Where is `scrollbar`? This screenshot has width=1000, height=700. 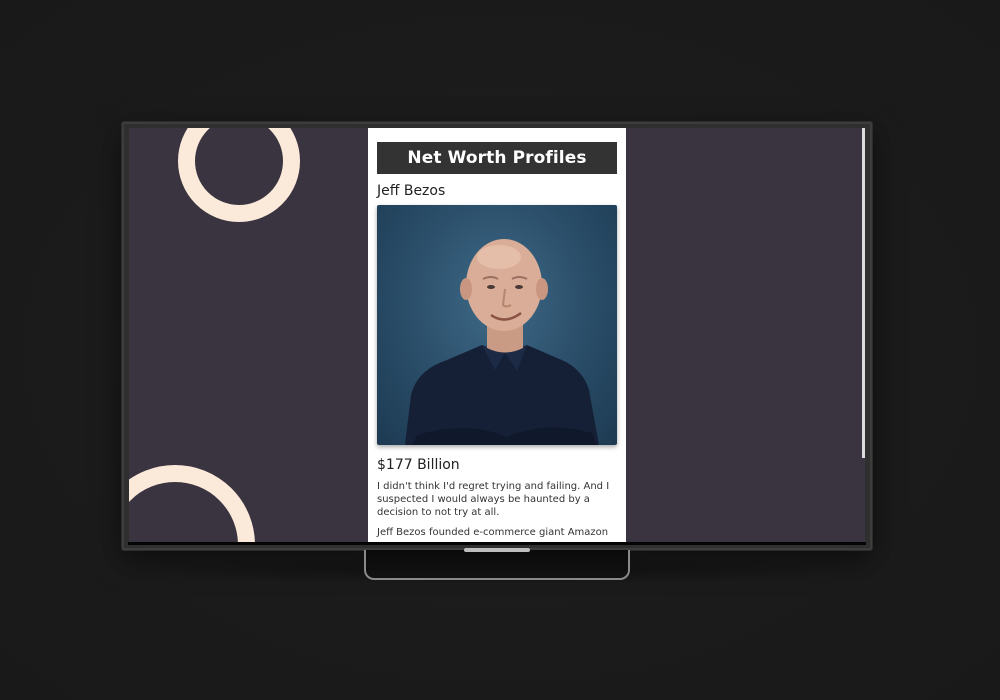 scrollbar is located at coordinates (863, 293).